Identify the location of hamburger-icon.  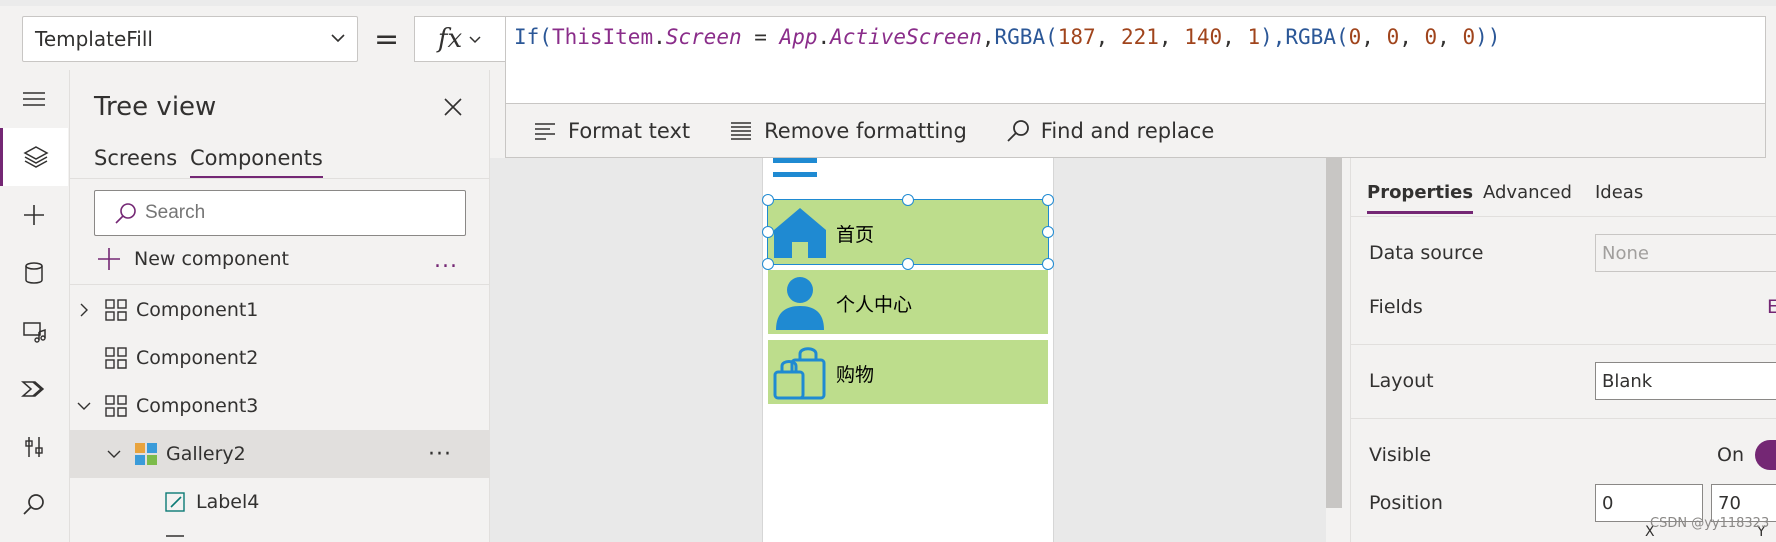
(795, 170).